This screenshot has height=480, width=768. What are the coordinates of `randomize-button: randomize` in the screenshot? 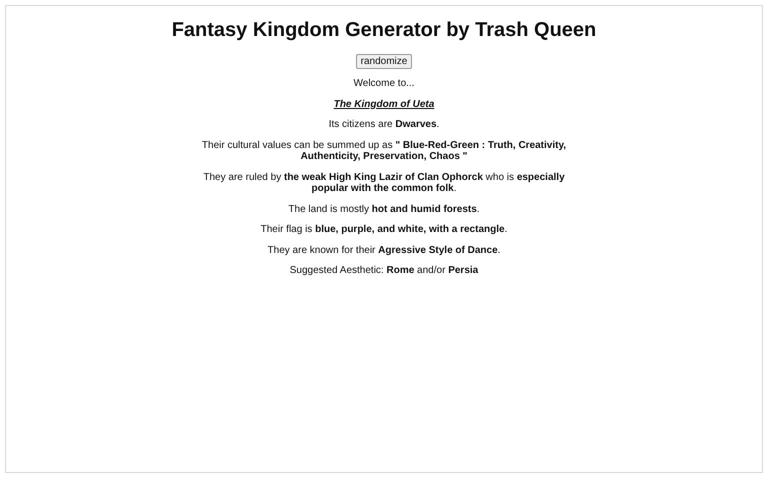 It's located at (384, 61).